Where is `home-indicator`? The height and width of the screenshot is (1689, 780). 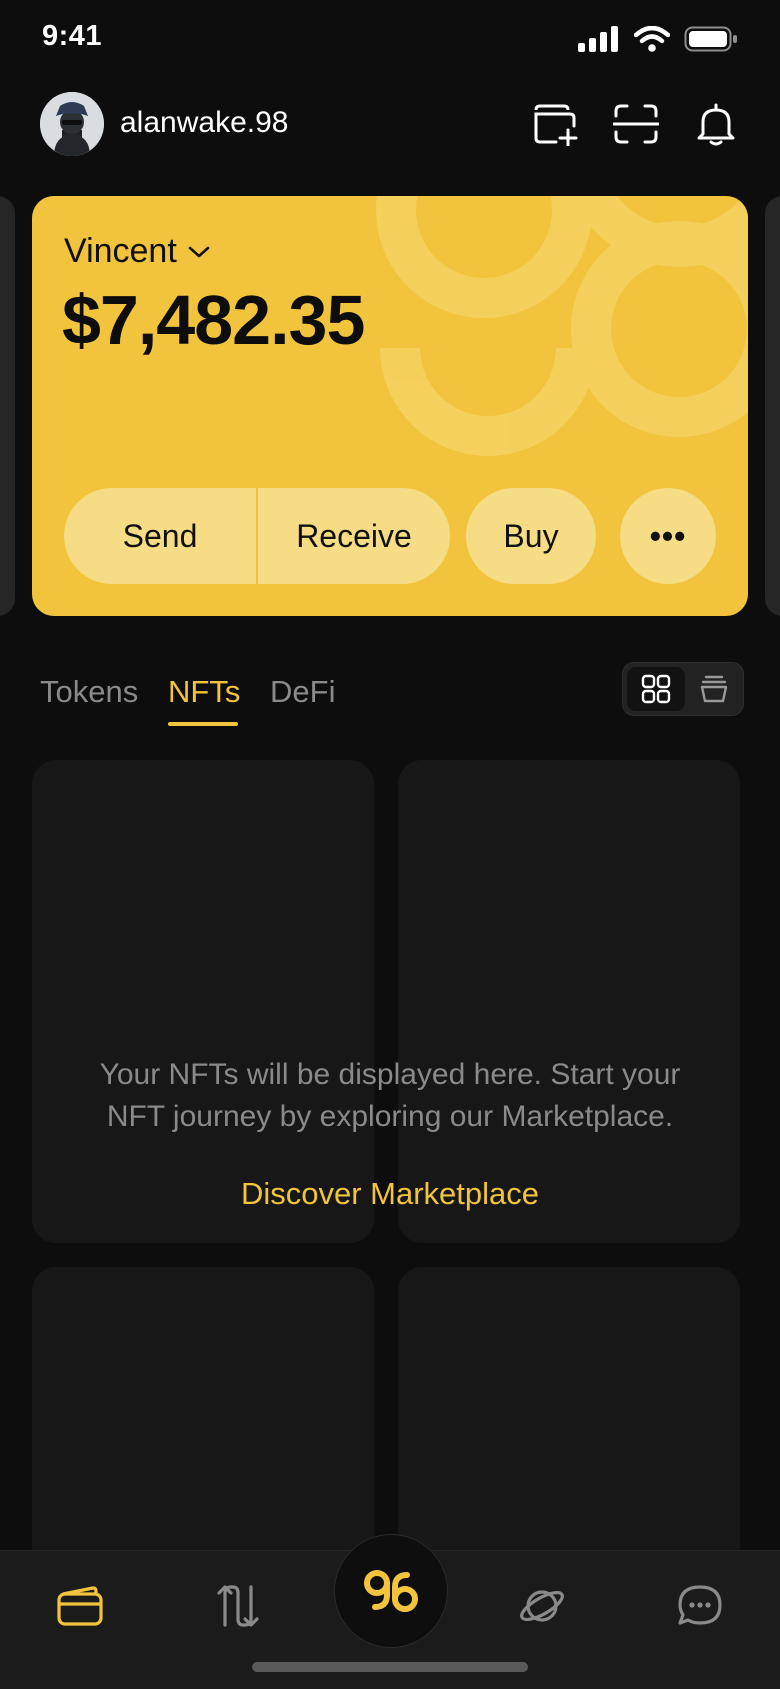 home-indicator is located at coordinates (390, 1667).